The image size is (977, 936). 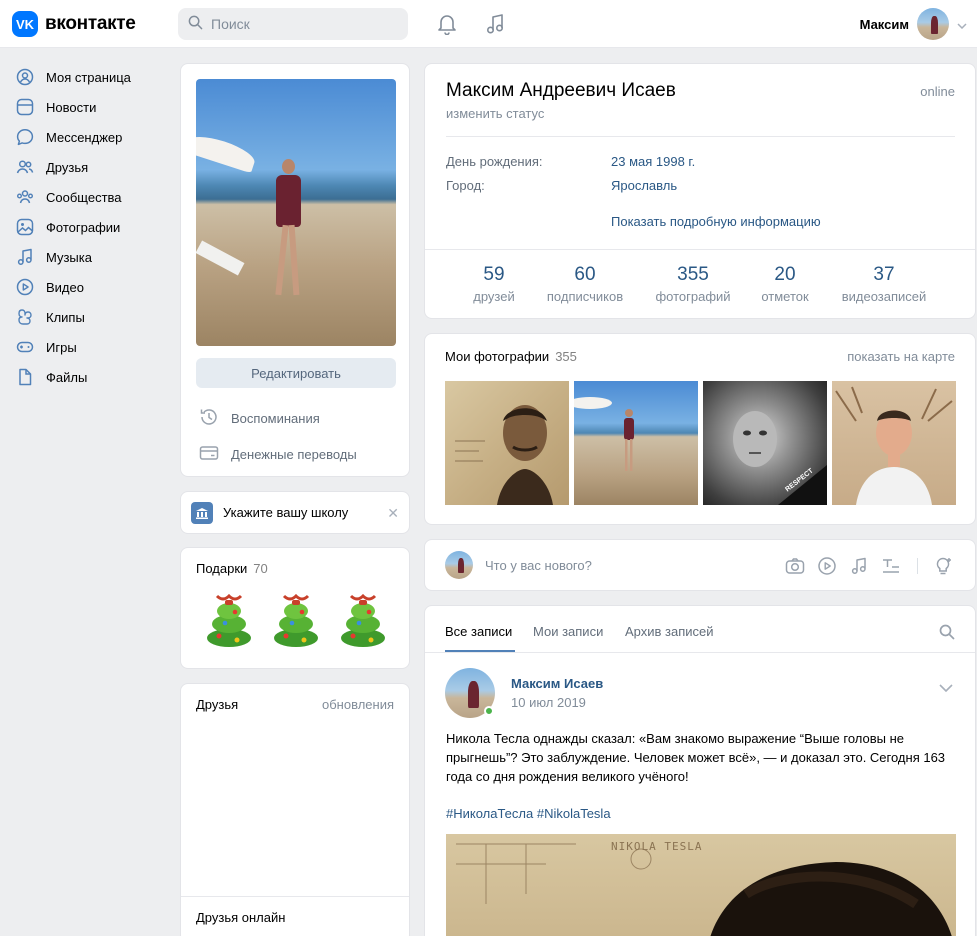 What do you see at coordinates (240, 917) in the screenshot?
I see `friends-online-title: Друзья онлайн` at bounding box center [240, 917].